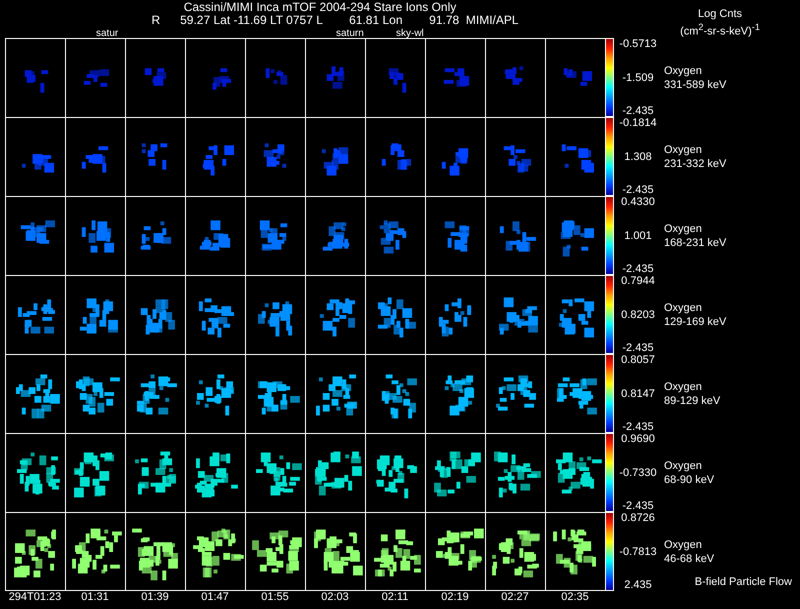 The image size is (800, 609). I want to click on scale-mid: -0.7813, so click(638, 552).